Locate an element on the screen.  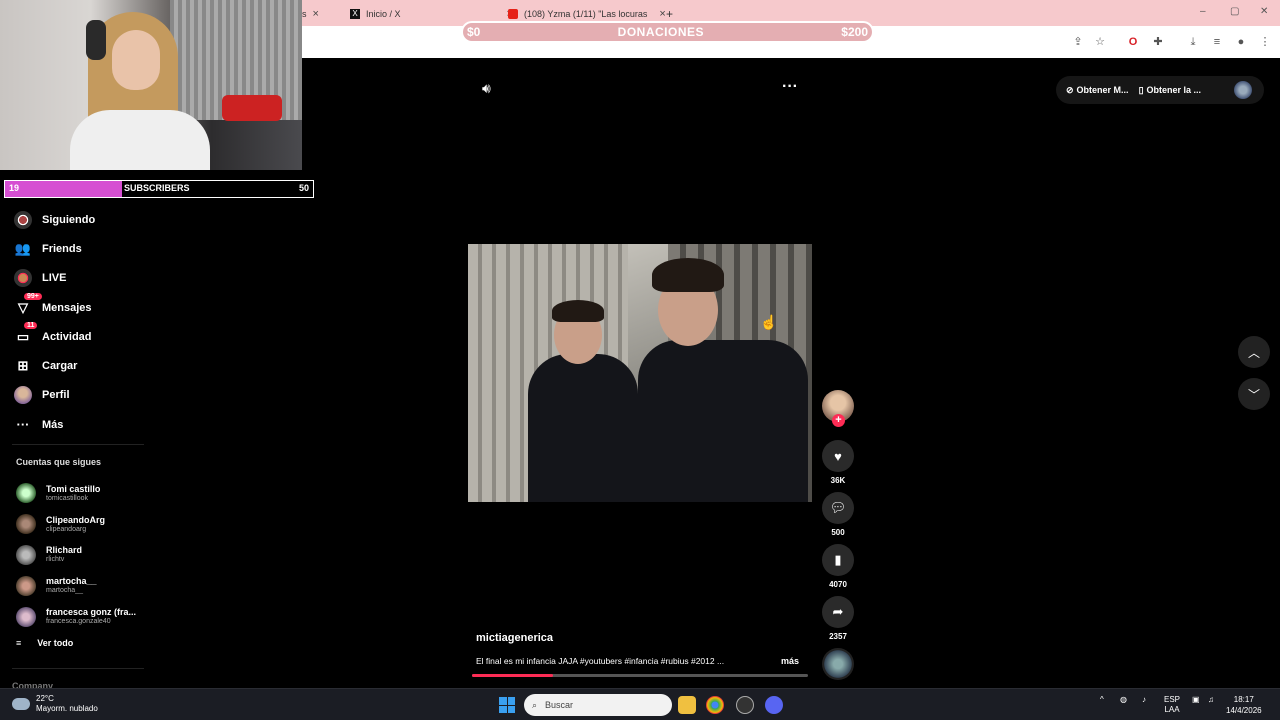
network-tray-icon: ◍ is located at coordinates (1123, 699).